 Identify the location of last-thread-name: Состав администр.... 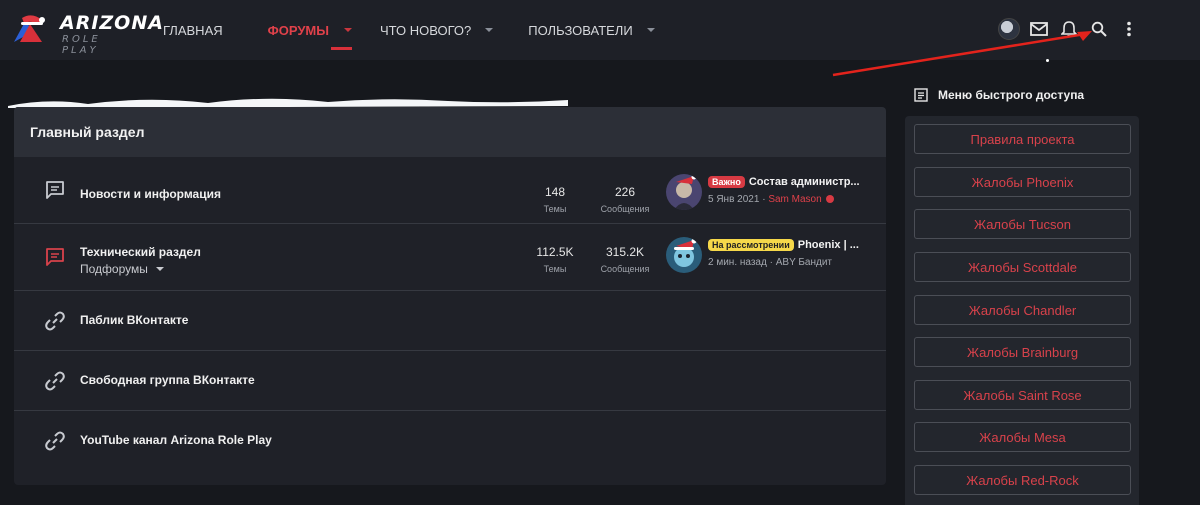
(804, 182).